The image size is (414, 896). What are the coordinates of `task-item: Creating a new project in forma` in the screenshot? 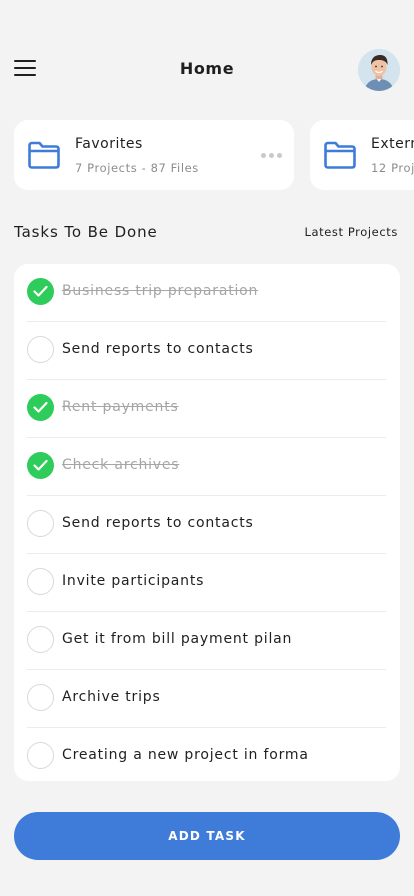 It's located at (207, 757).